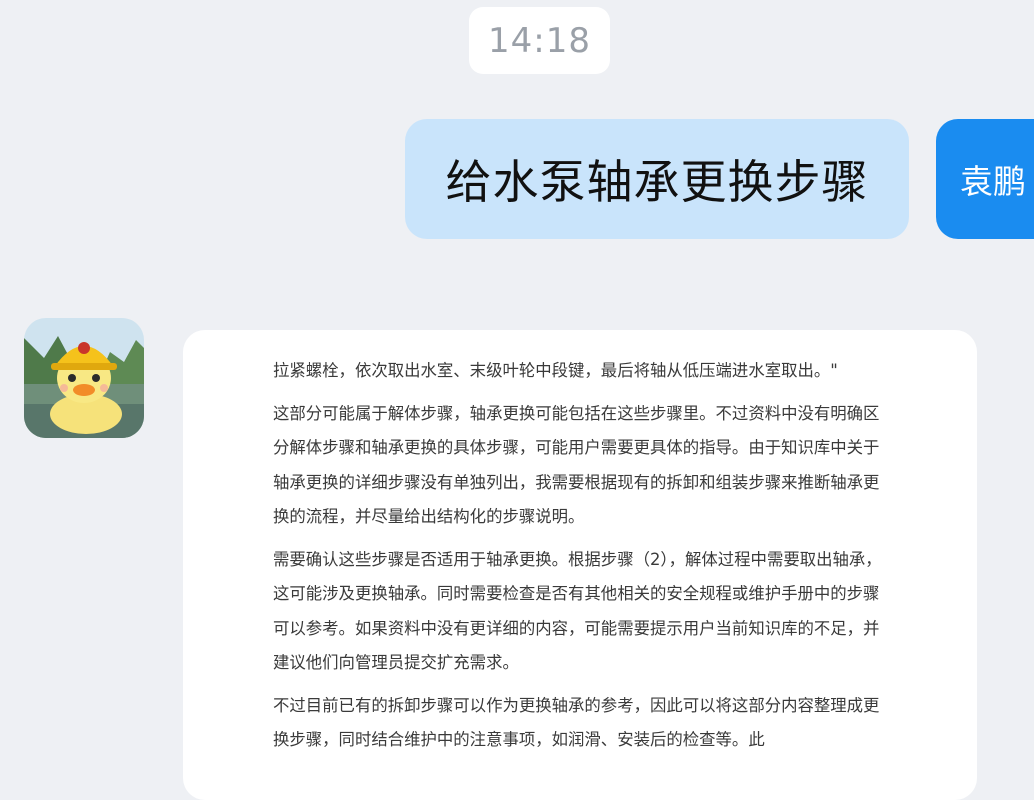  Describe the element at coordinates (539, 40) in the screenshot. I see `message-timestamp: 14:18` at that location.